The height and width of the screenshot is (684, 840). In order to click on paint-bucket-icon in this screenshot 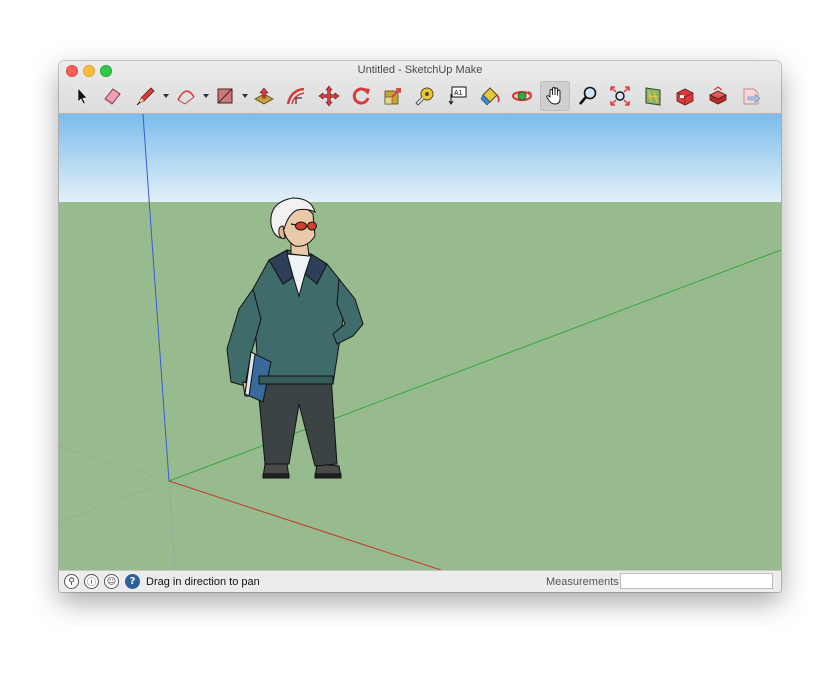, I will do `click(490, 96)`.